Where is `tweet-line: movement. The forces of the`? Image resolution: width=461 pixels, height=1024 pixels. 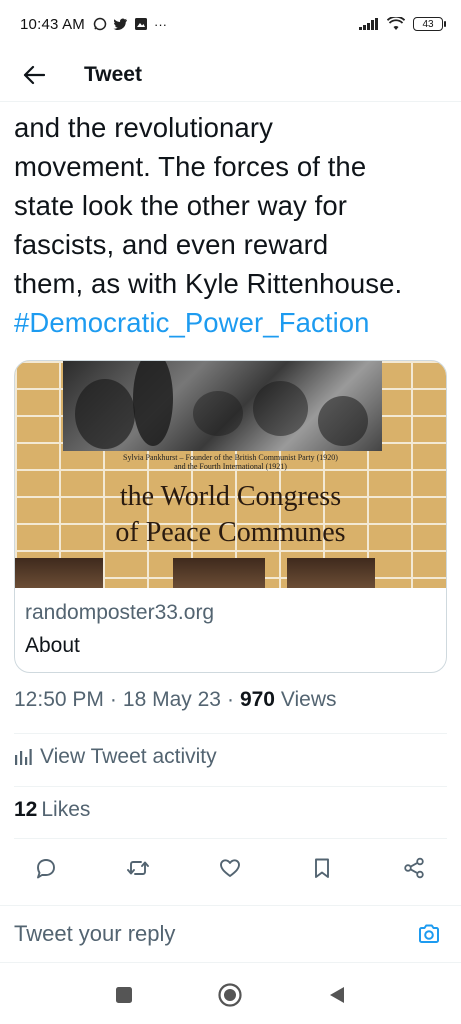 tweet-line: movement. The forces of the is located at coordinates (190, 166).